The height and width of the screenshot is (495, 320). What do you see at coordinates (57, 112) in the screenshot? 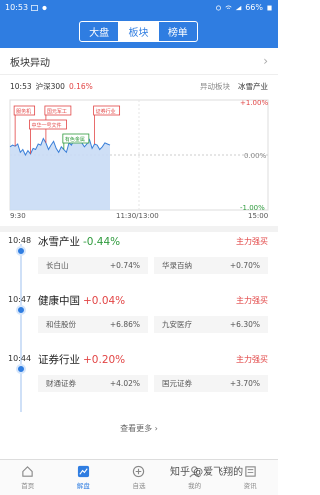
I see `annotation-label: 国元军工` at bounding box center [57, 112].